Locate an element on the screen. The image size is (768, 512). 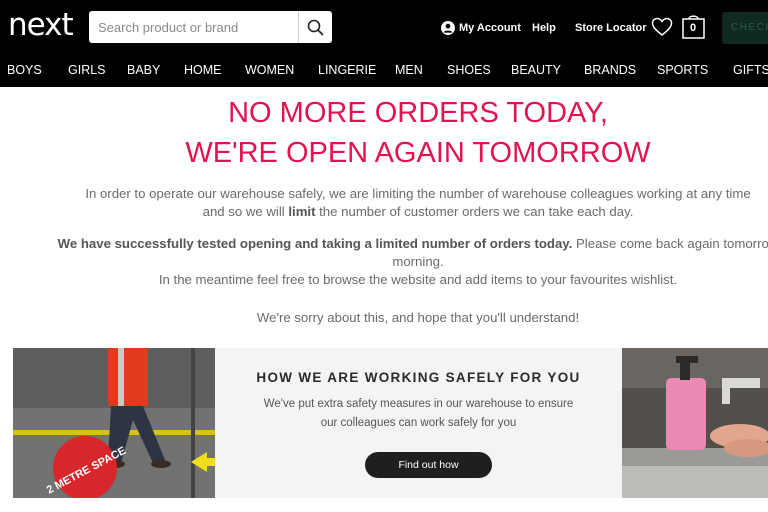
nav-item-baby: BABY is located at coordinates (143, 70).